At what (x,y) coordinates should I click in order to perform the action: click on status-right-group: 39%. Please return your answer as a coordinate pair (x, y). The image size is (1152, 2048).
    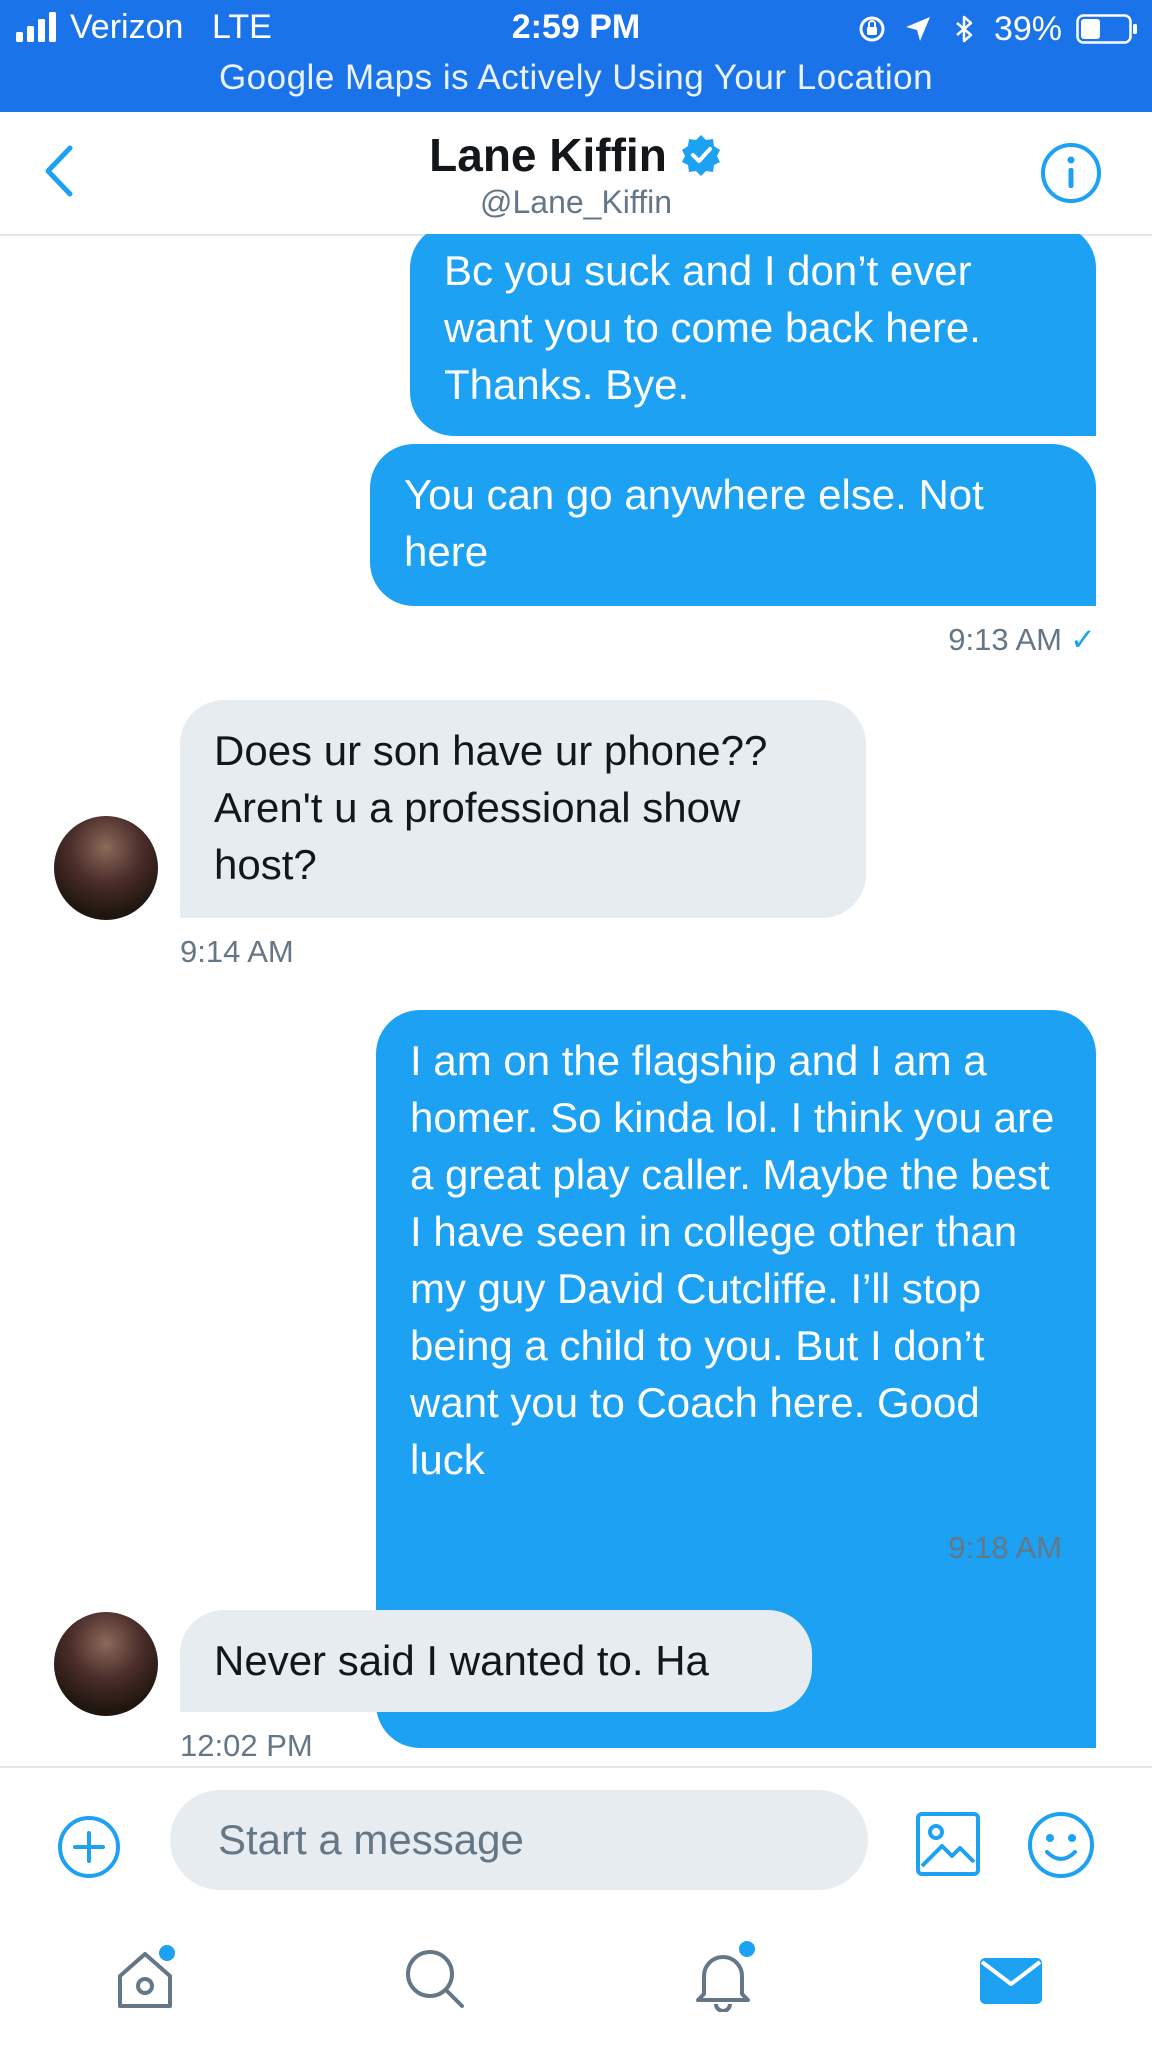
    Looking at the image, I should click on (997, 29).